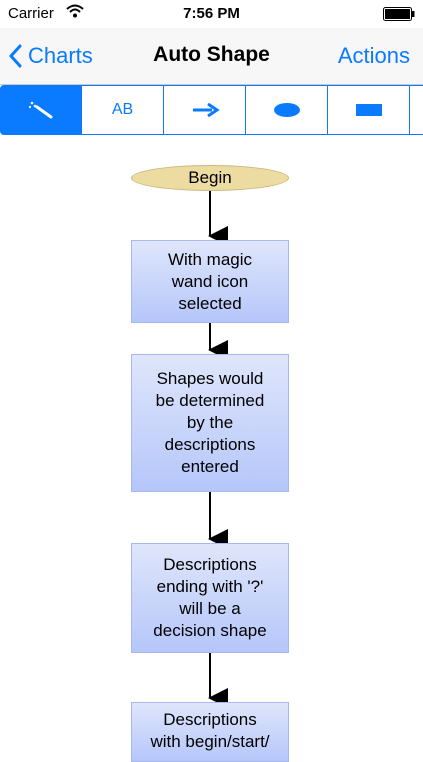  I want to click on begin-shape: Begin, so click(210, 178).